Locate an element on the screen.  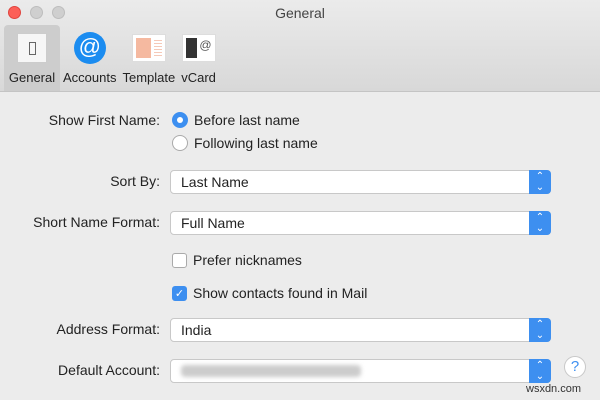
checkbox-label: Show contacts found in Mail is located at coordinates (280, 293).